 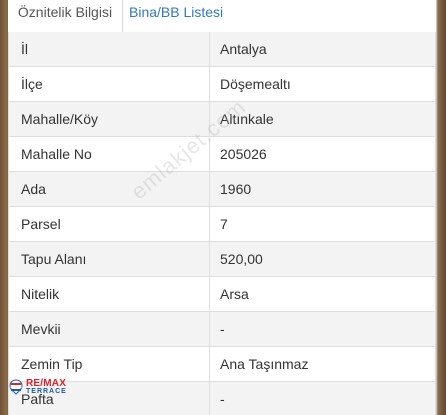 I want to click on tab-bar: Öznitelik Bilgisi Bina/BB Listesi, so click(x=222, y=16).